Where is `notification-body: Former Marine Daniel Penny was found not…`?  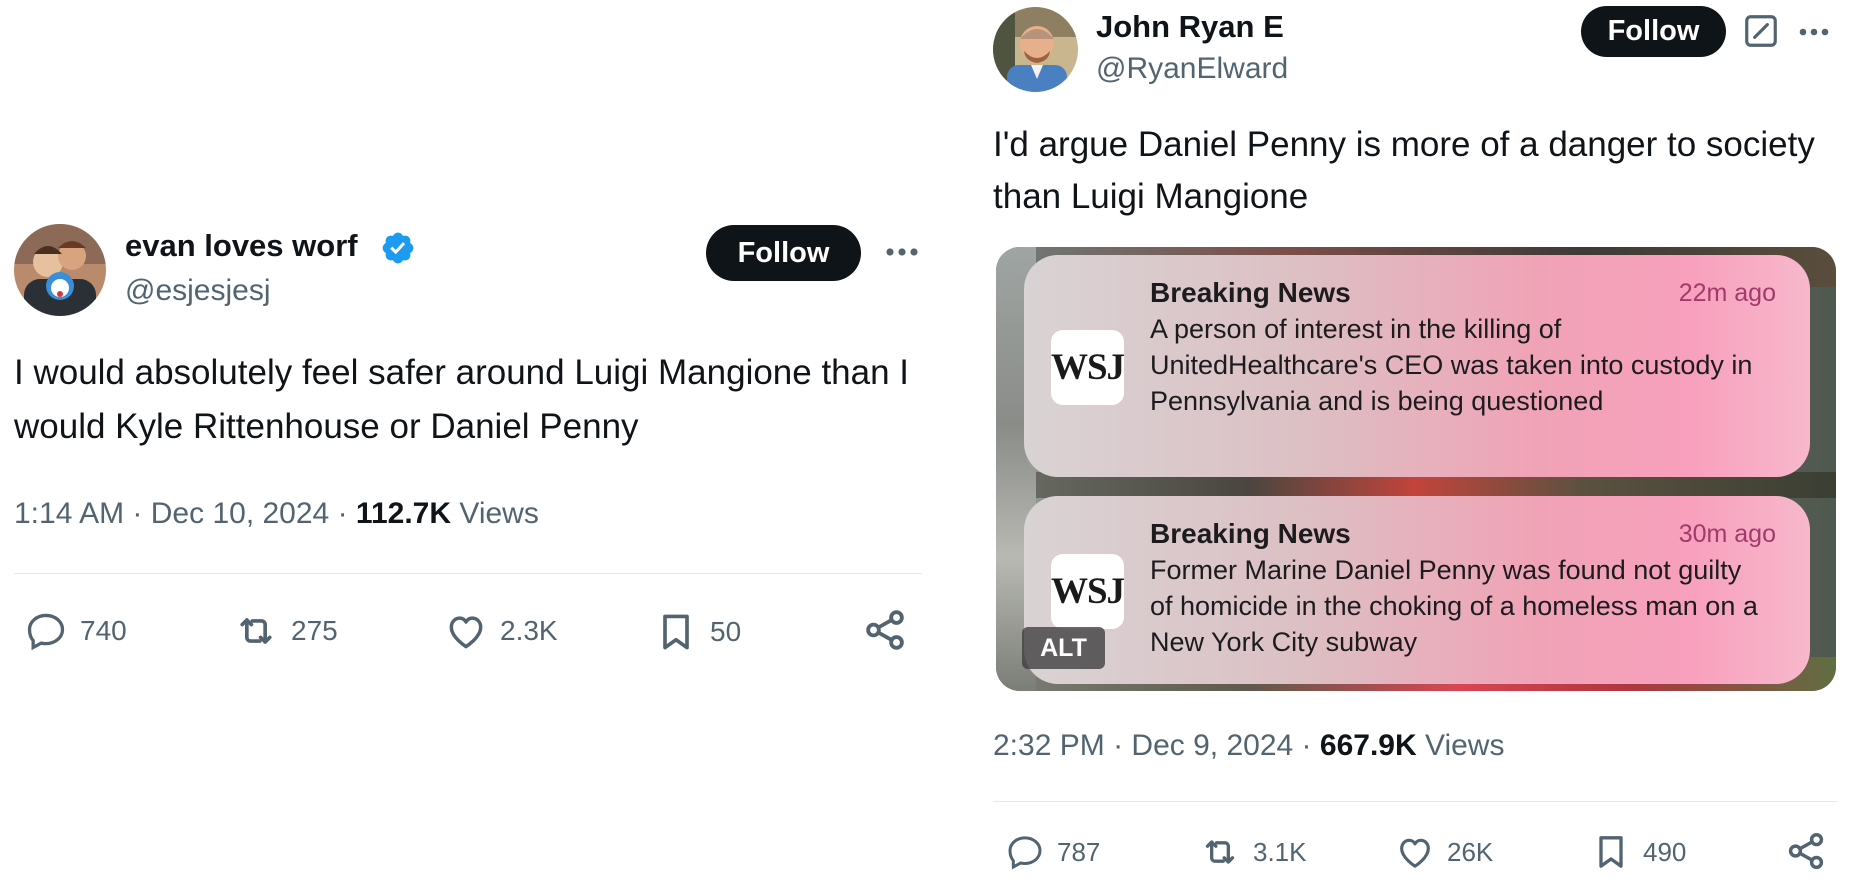
notification-body: Former Marine Daniel Penny was found not… is located at coordinates (1454, 606).